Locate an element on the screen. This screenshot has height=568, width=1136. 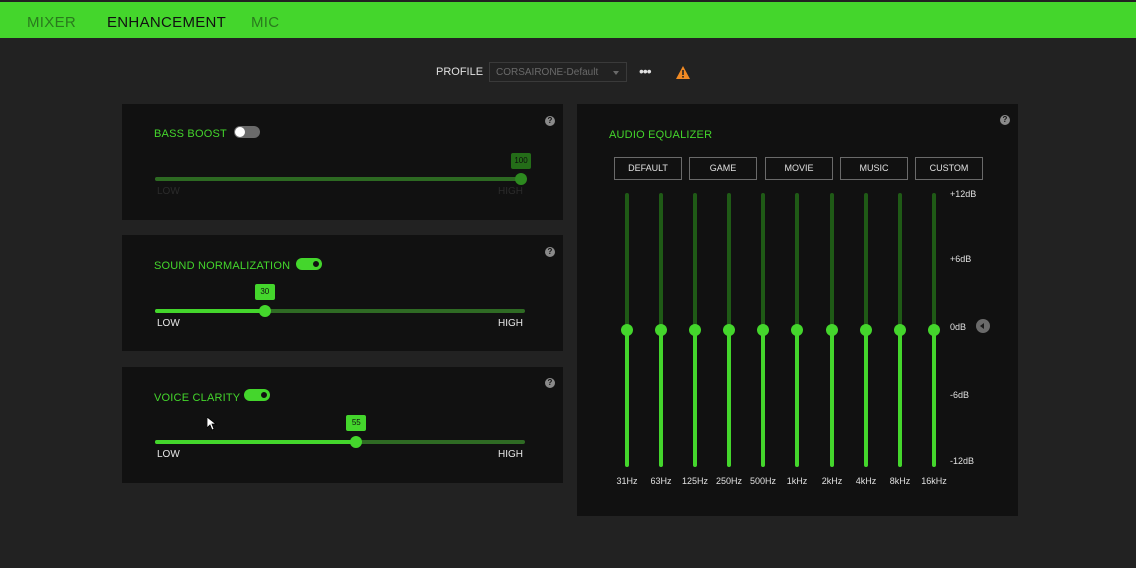
equalizer-help-icon: ? is located at coordinates (1005, 120).